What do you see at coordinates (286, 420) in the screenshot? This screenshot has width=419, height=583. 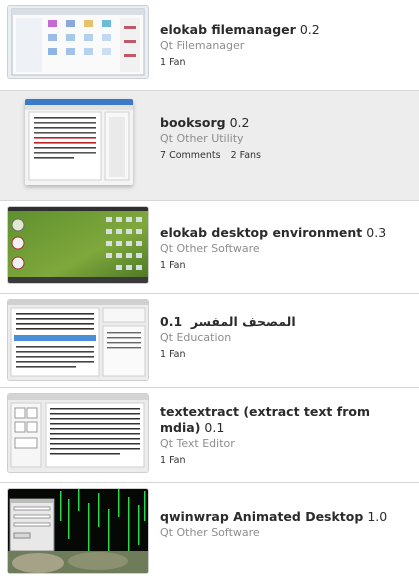 I see `app-title: textextract (extract text from mdia) 0.1` at bounding box center [286, 420].